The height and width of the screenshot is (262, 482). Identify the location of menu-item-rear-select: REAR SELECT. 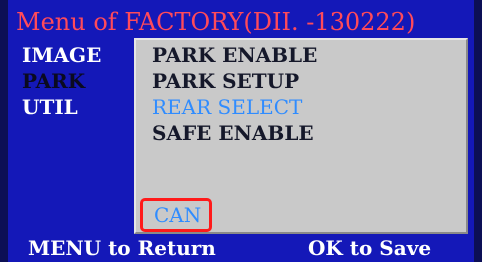
(227, 107).